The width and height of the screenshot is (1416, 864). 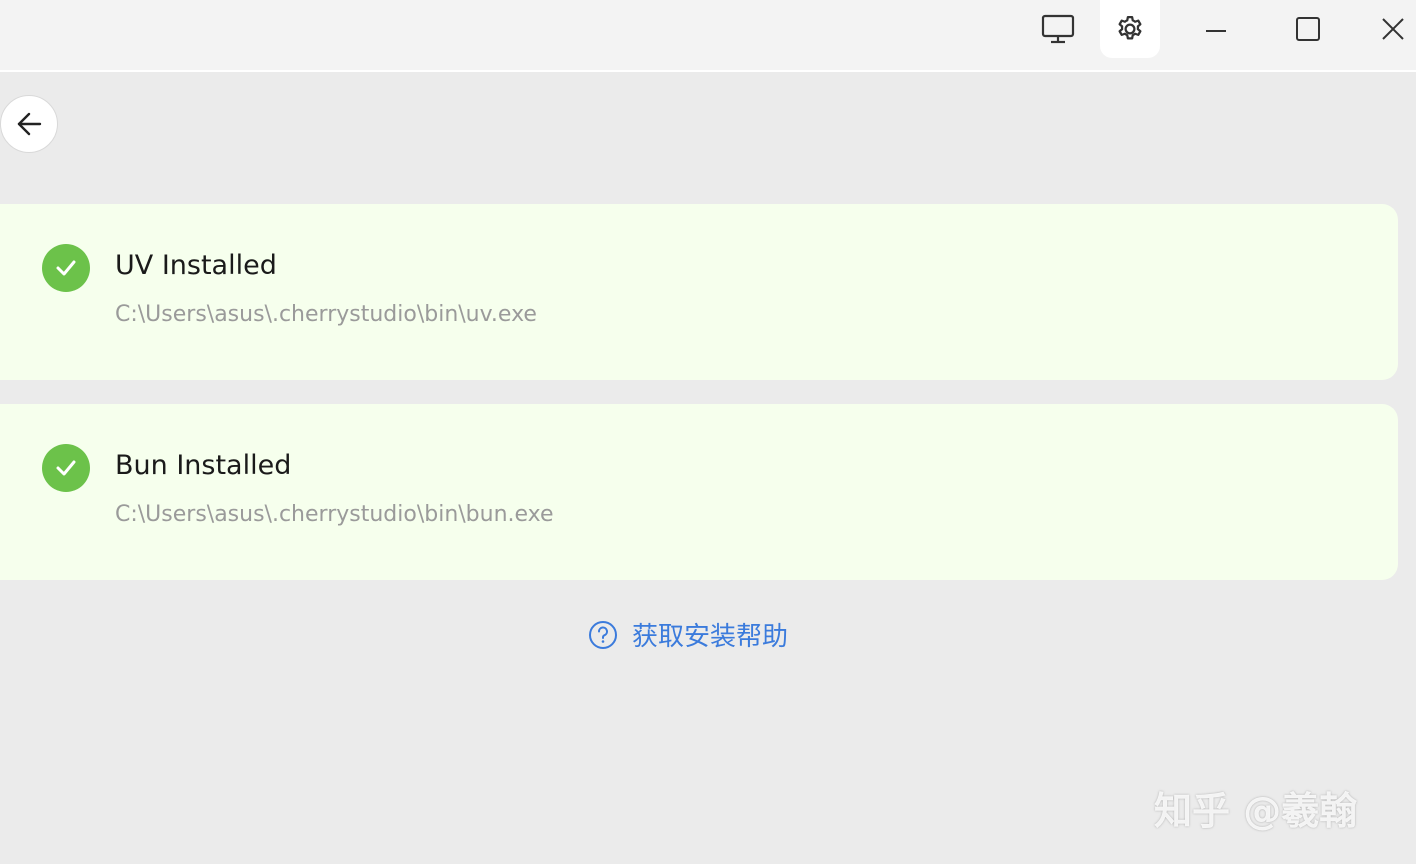 I want to click on watermark: 知乎 @羲翰, so click(x=1256, y=811).